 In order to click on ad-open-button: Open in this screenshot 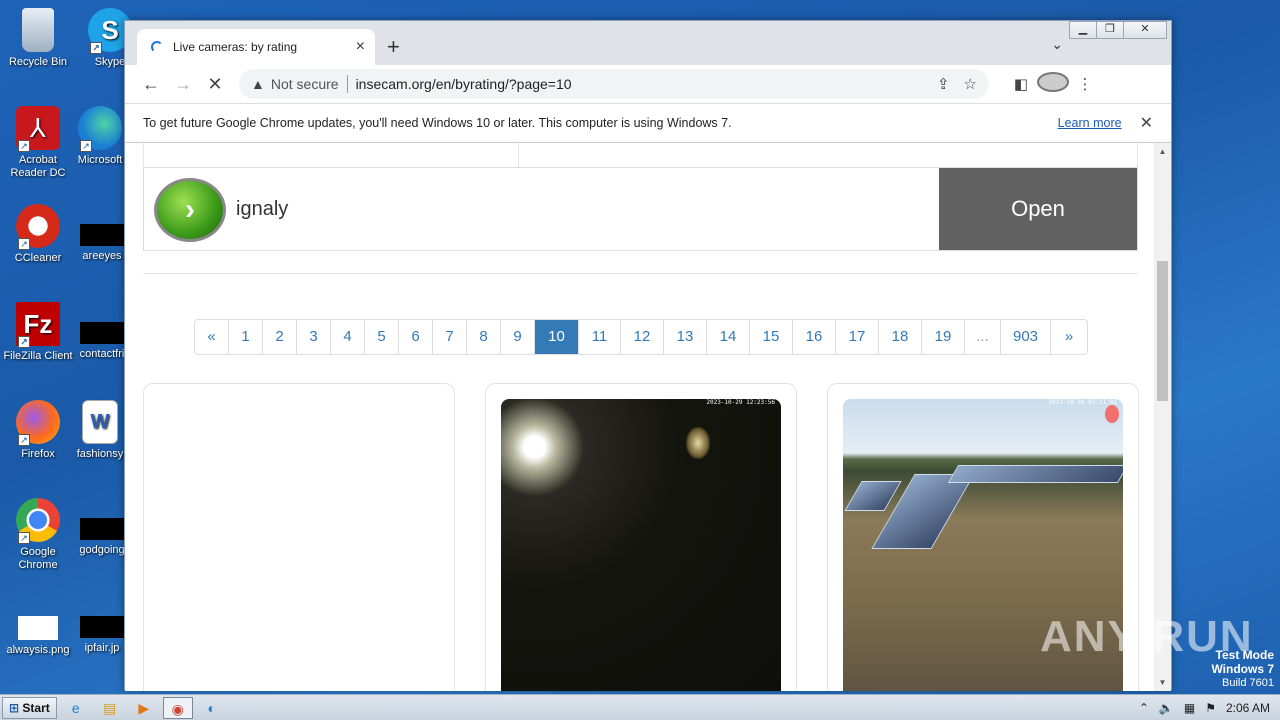, I will do `click(1038, 209)`.